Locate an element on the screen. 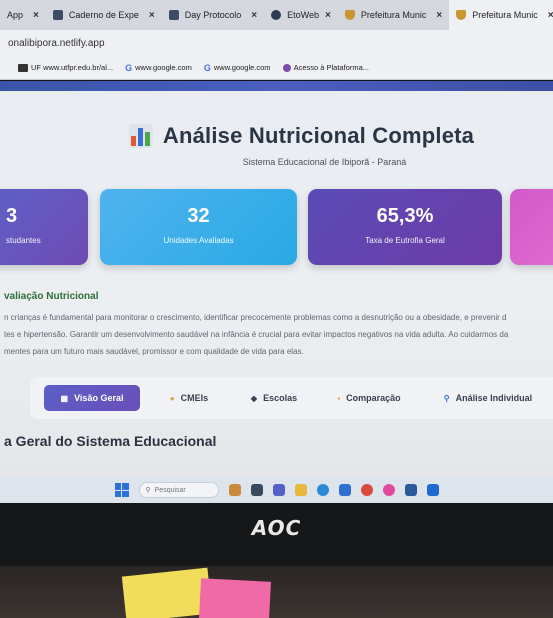 The height and width of the screenshot is (618, 553). search-placeholder: Pesquisar is located at coordinates (170, 490).